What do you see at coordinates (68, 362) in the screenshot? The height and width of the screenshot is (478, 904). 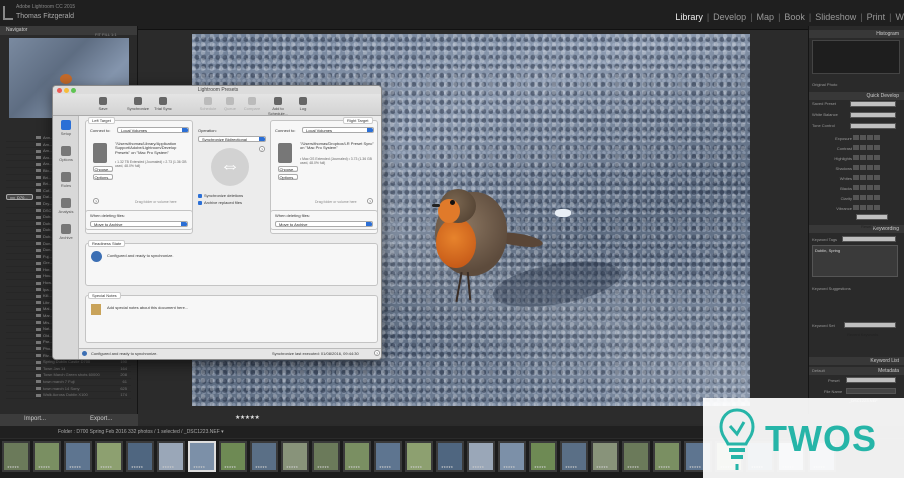 I see `folder-row: Spring Dublin Castle D700 190` at bounding box center [68, 362].